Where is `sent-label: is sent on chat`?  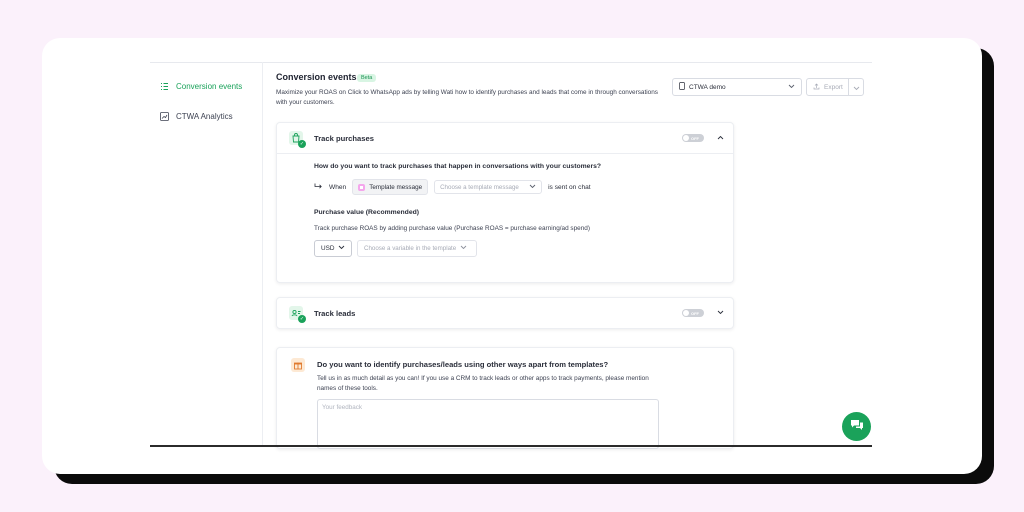
sent-label: is sent on chat is located at coordinates (569, 187).